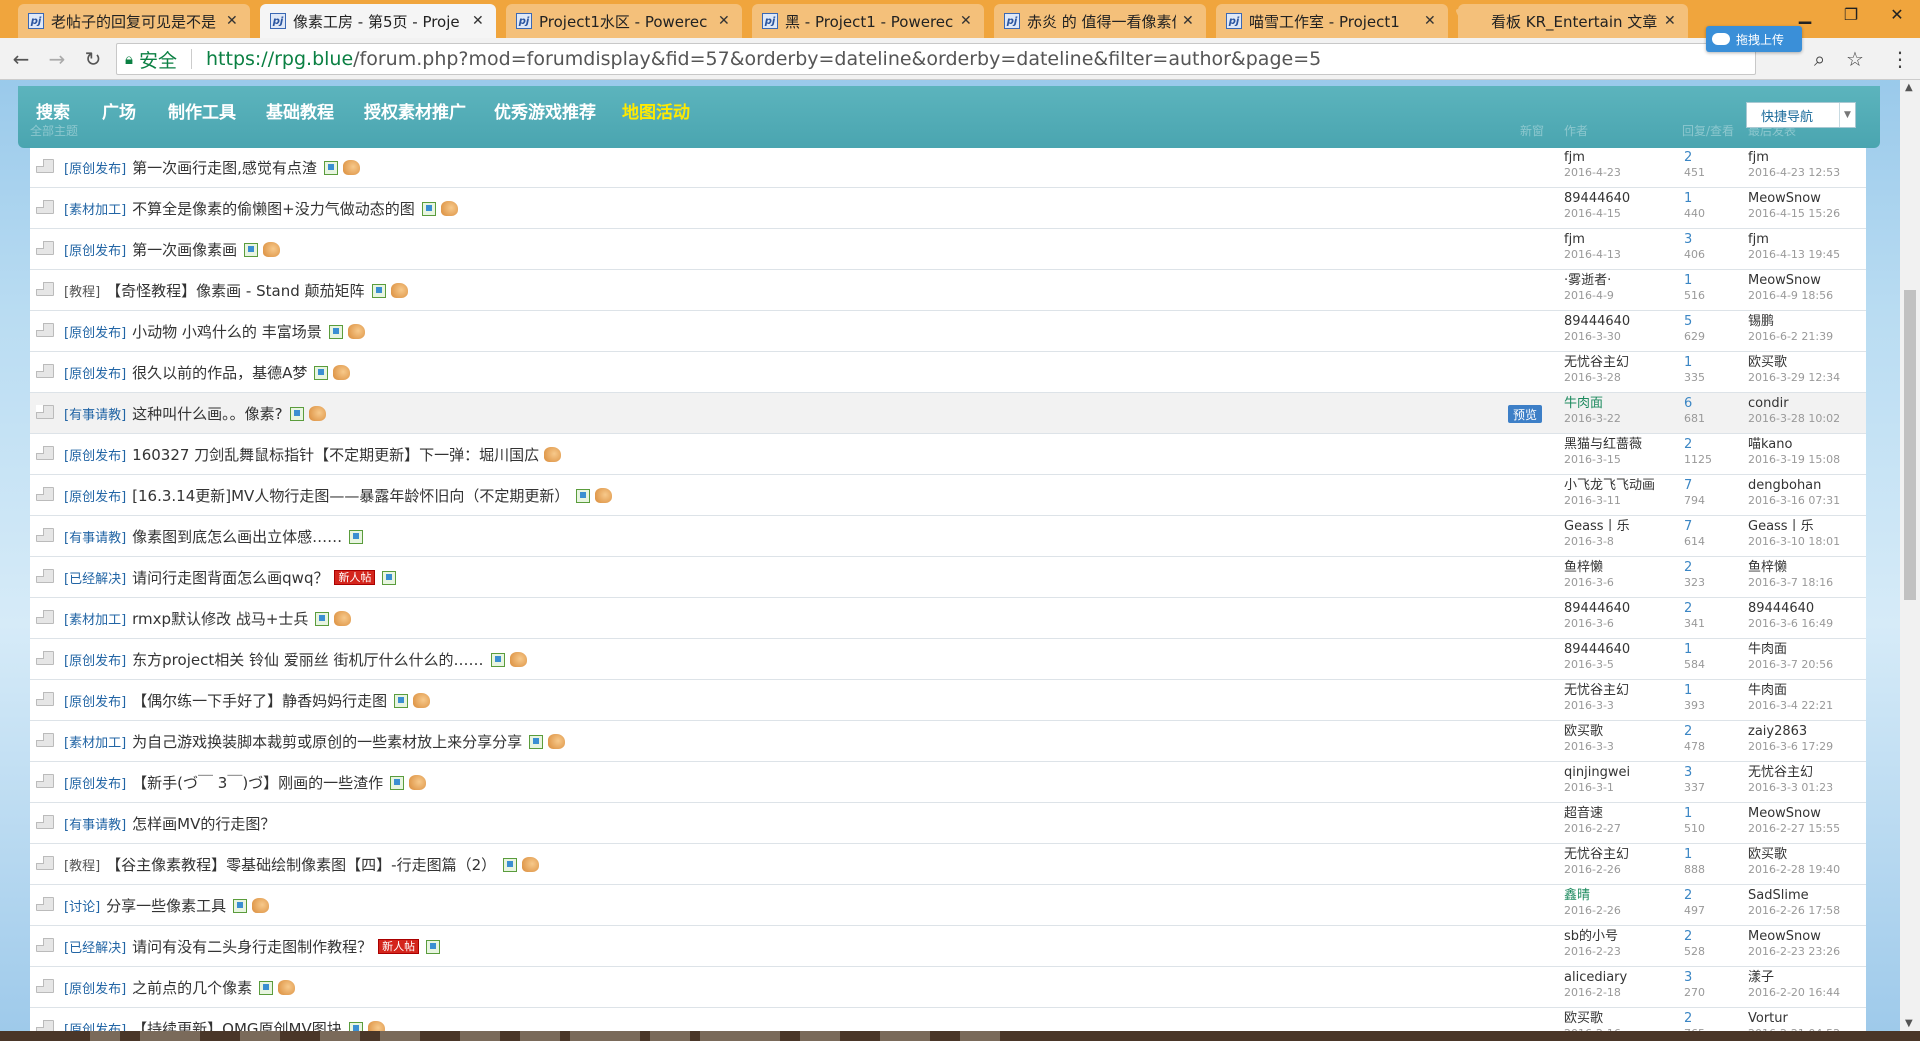  I want to click on thread-type-link: [教程], so click(82, 864).